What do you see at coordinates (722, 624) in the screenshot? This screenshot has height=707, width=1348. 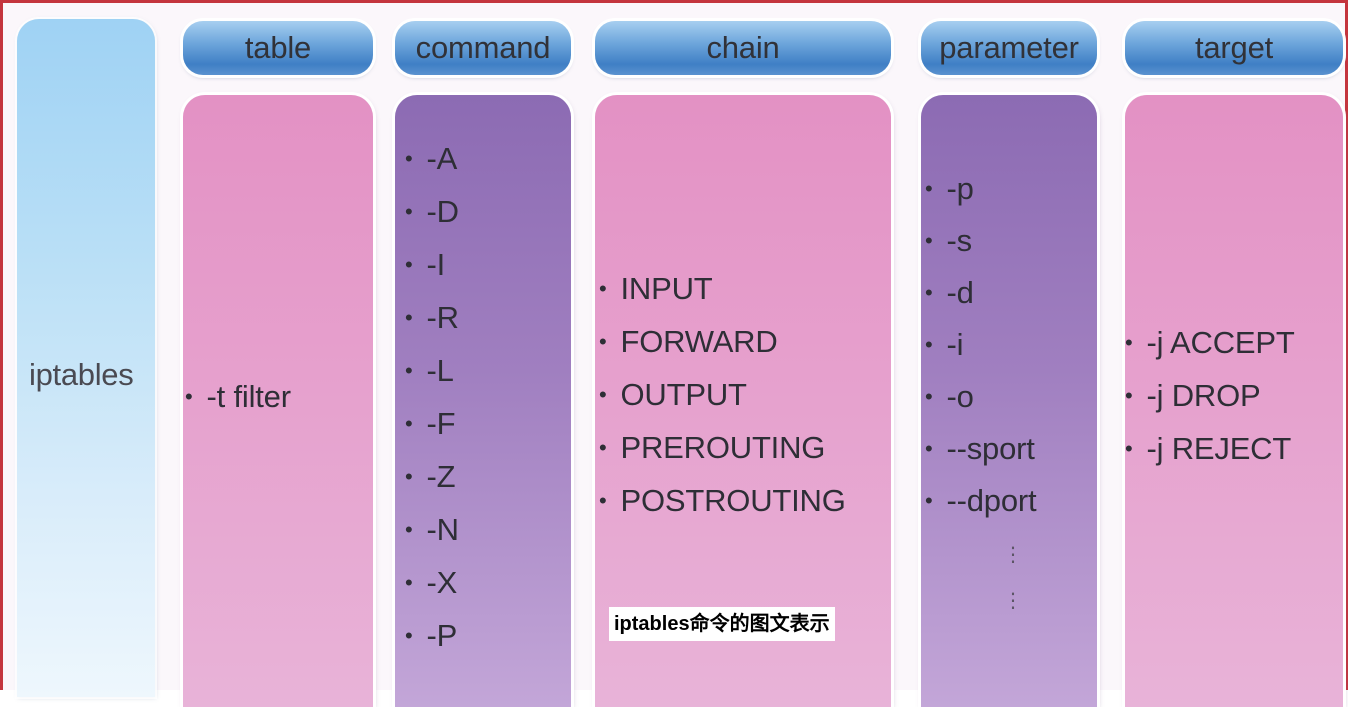 I see `diagram-caption: iptables命令的图文表示` at bounding box center [722, 624].